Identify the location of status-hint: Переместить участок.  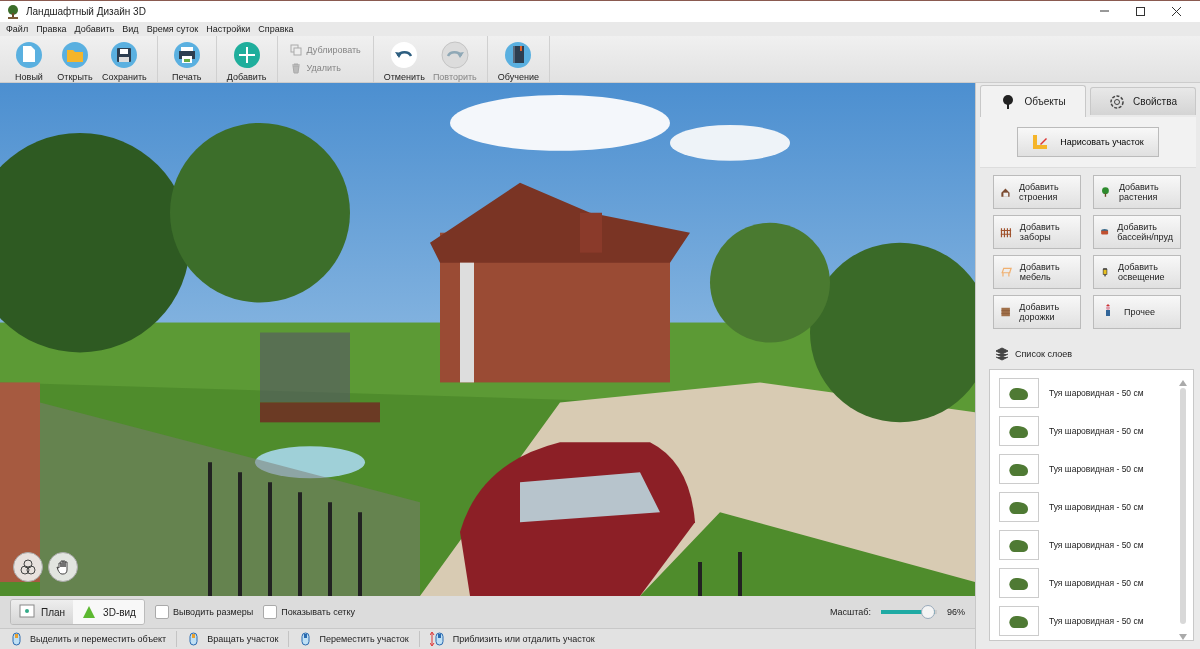
(364, 639).